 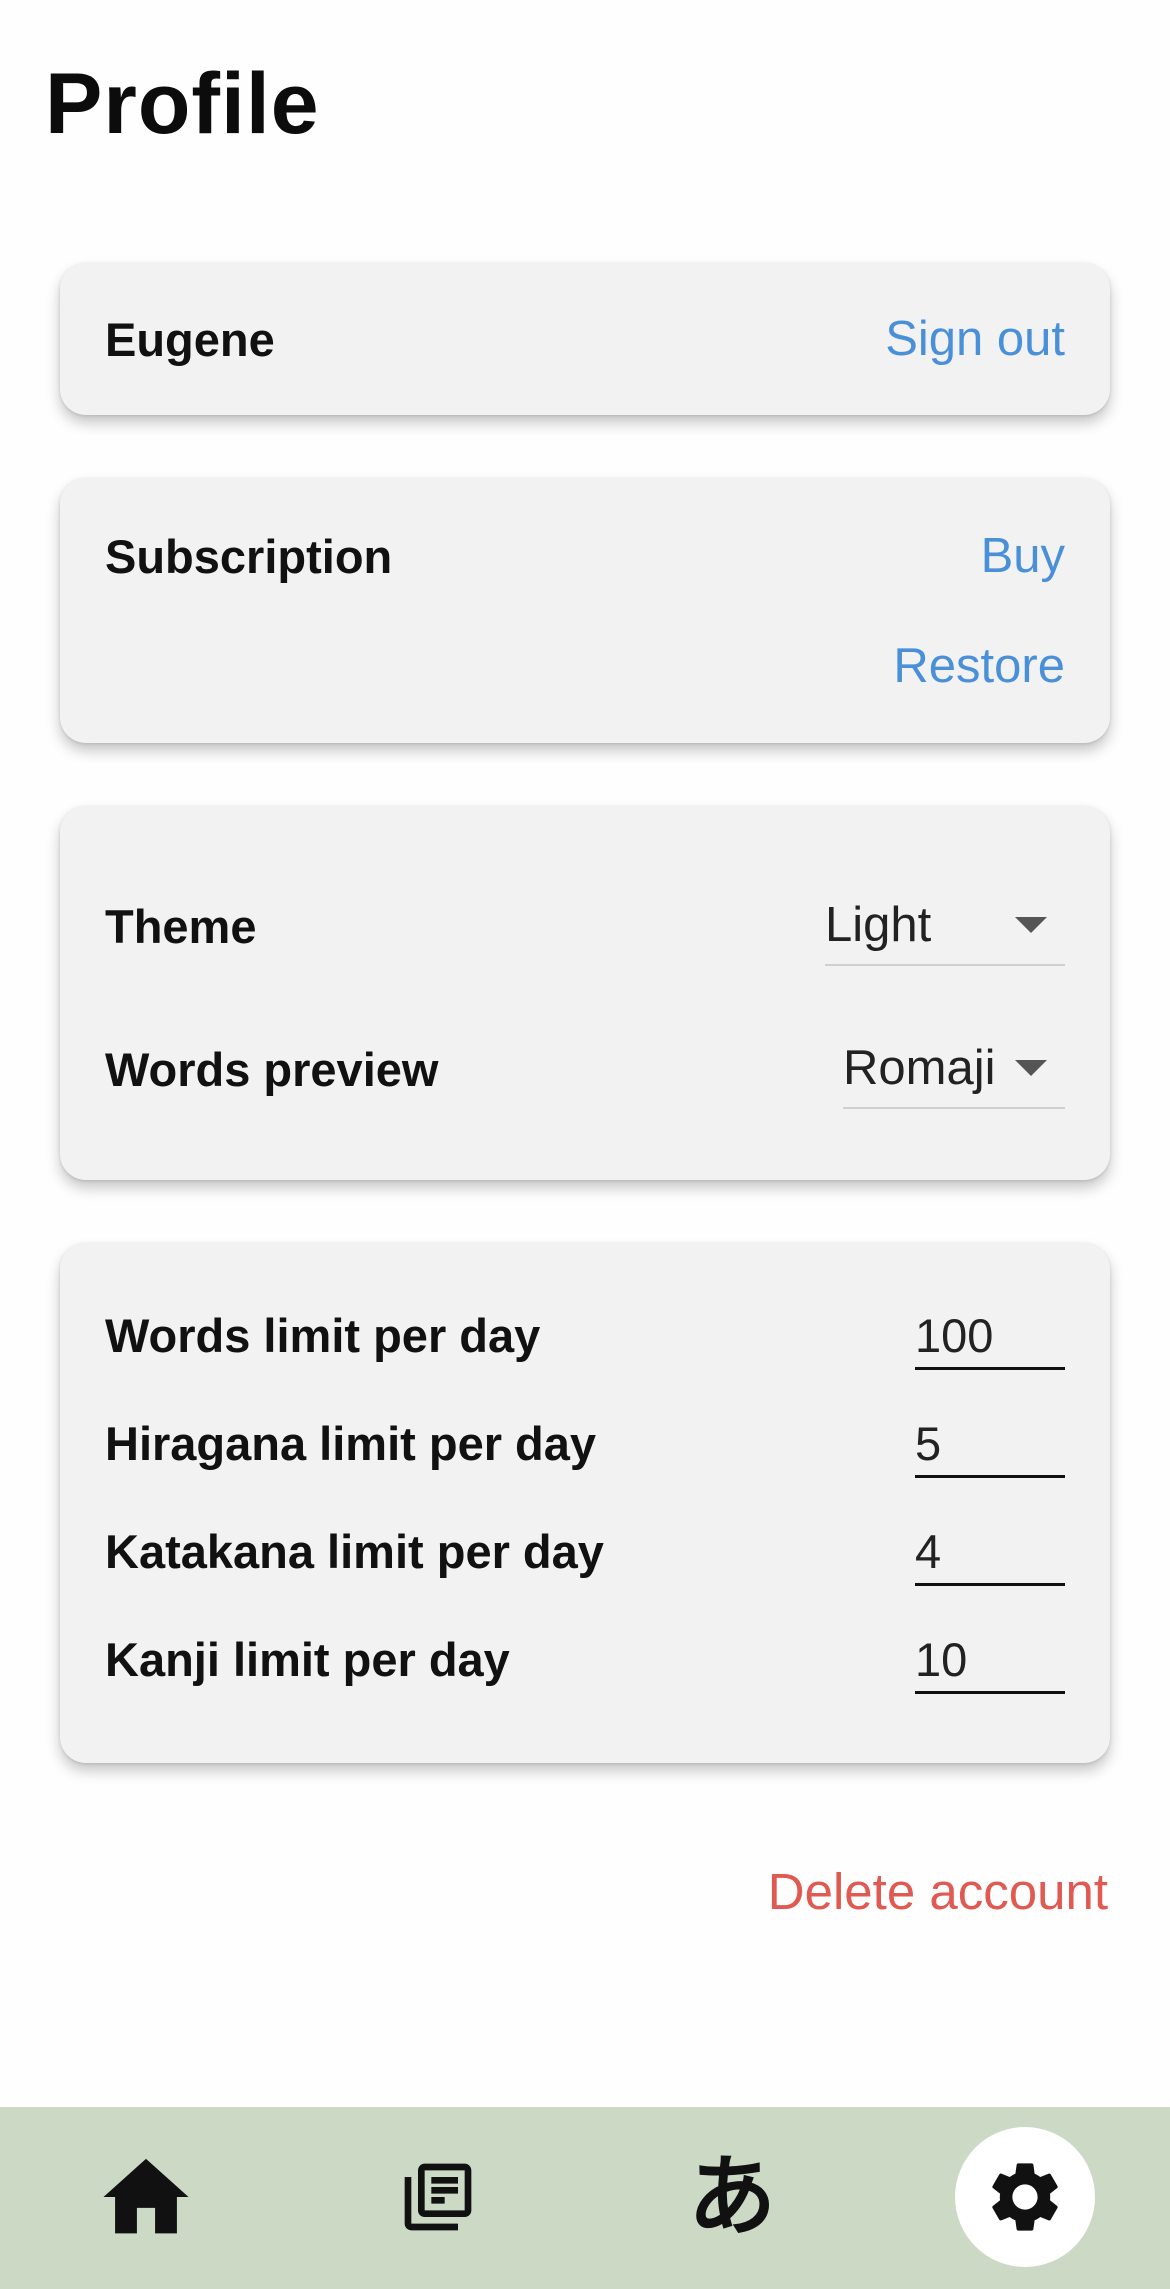 What do you see at coordinates (585, 993) in the screenshot?
I see `preferences-card: Theme Light Words preview Romaji` at bounding box center [585, 993].